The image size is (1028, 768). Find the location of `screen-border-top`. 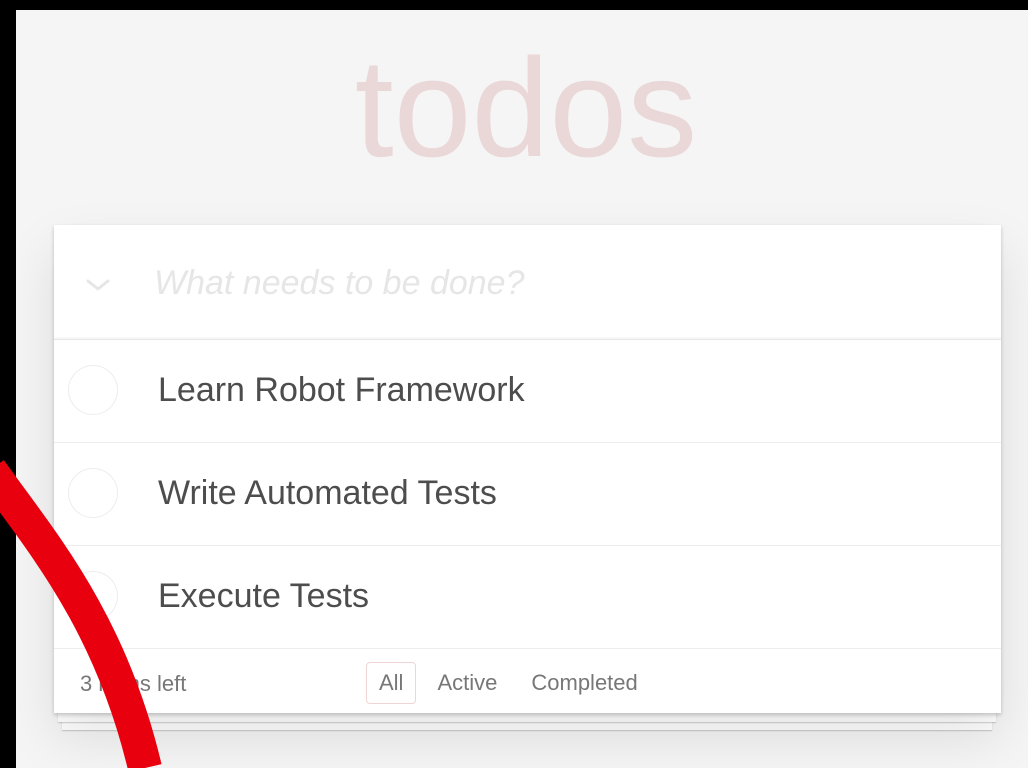

screen-border-top is located at coordinates (514, 5).